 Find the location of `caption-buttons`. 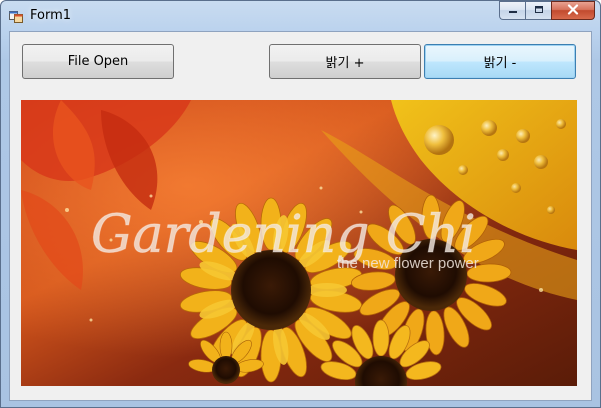

caption-buttons is located at coordinates (547, 11).